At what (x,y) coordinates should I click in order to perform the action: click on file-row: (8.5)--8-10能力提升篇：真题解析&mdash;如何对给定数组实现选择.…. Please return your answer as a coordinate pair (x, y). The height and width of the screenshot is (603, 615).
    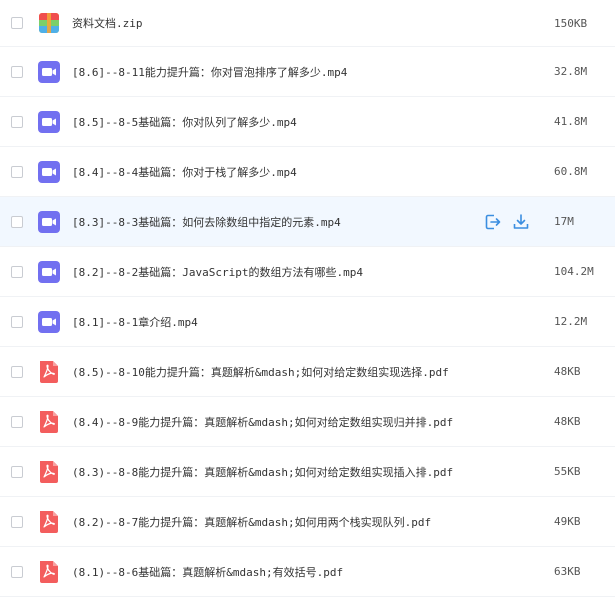
    Looking at the image, I should click on (307, 372).